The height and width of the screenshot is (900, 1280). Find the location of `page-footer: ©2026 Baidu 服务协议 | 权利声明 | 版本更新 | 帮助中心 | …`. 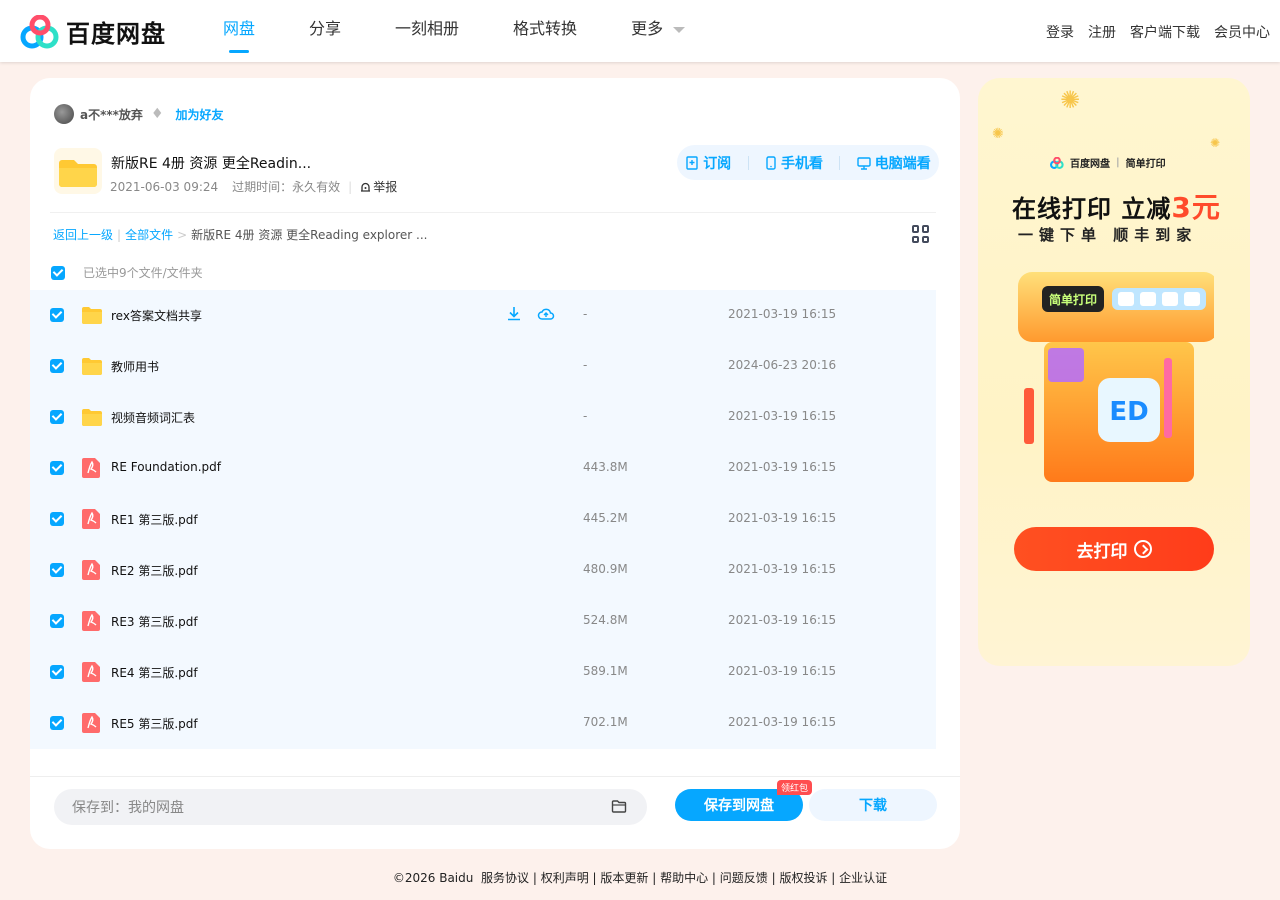

page-footer: ©2026 Baidu 服务协议 | 权利声明 | 版本更新 | 帮助中心 | … is located at coordinates (640, 878).